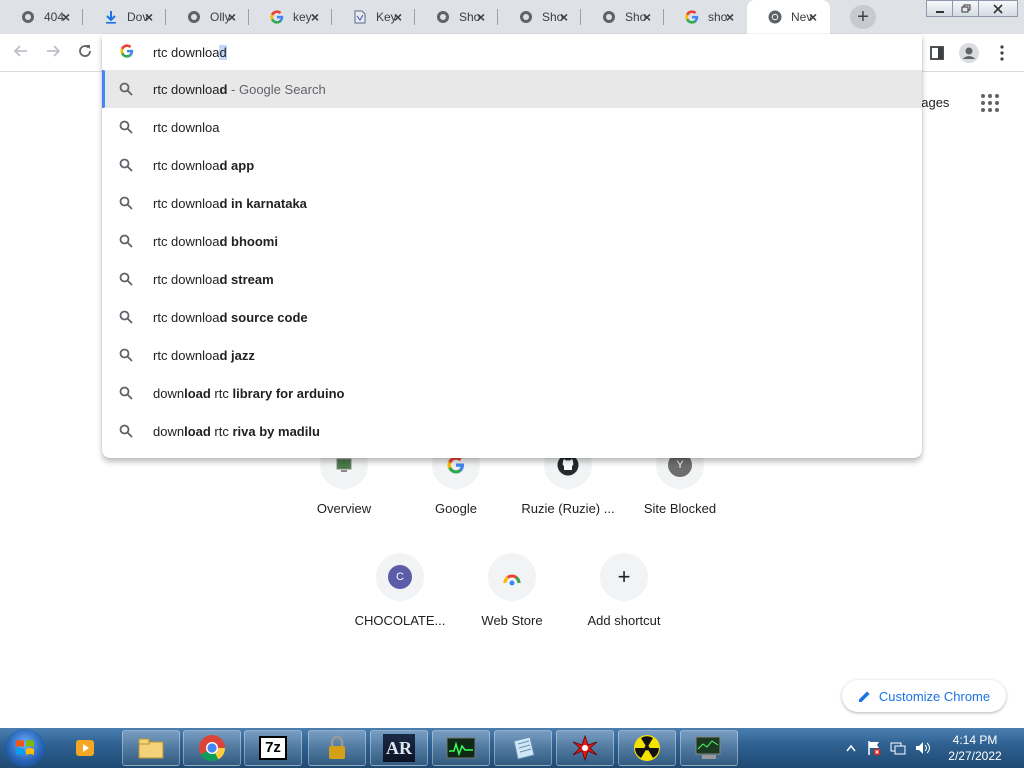 This screenshot has height=768, width=1024. What do you see at coordinates (399, 748) in the screenshot?
I see `taskbar-ar-app: AR` at bounding box center [399, 748].